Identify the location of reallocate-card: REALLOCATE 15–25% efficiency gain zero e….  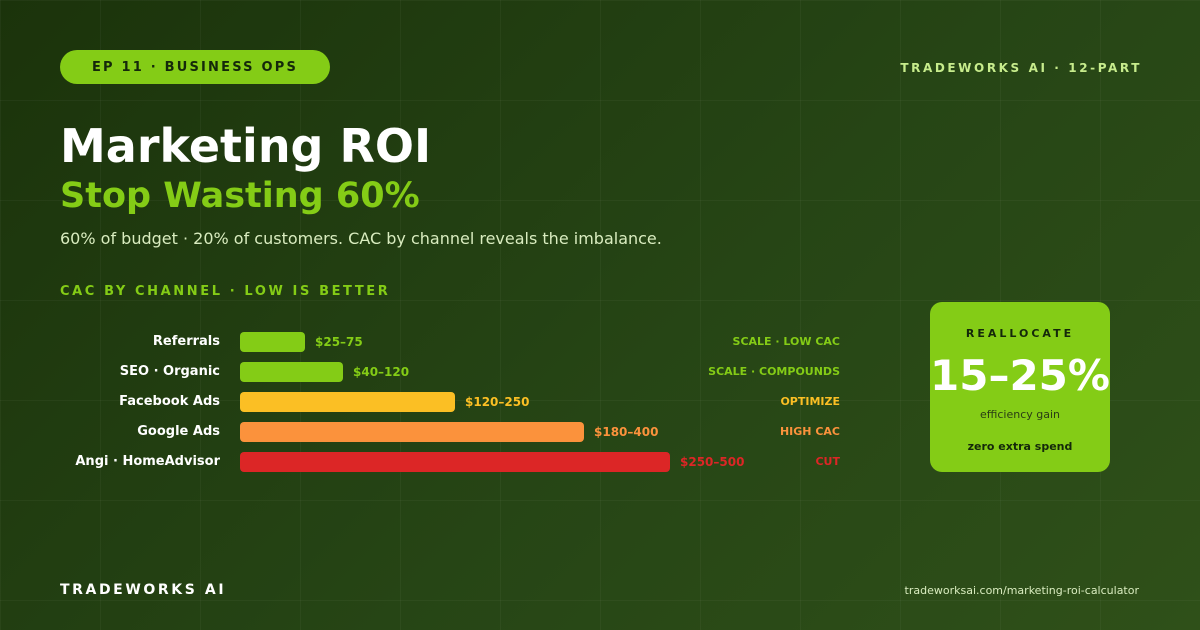
(1020, 387).